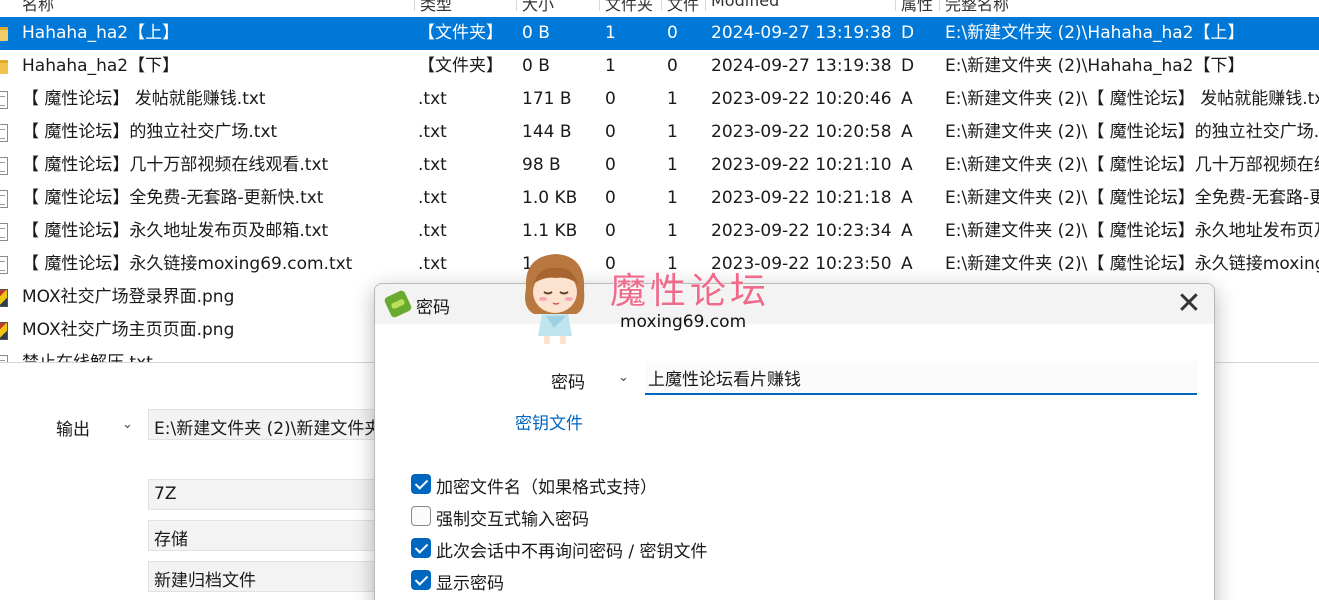 Image resolution: width=1319 pixels, height=600 pixels. What do you see at coordinates (659, 7) in the screenshot?
I see `column-header-row: 名称 类型 大小 文件夹 文件 Modified 属性 完整名称` at bounding box center [659, 7].